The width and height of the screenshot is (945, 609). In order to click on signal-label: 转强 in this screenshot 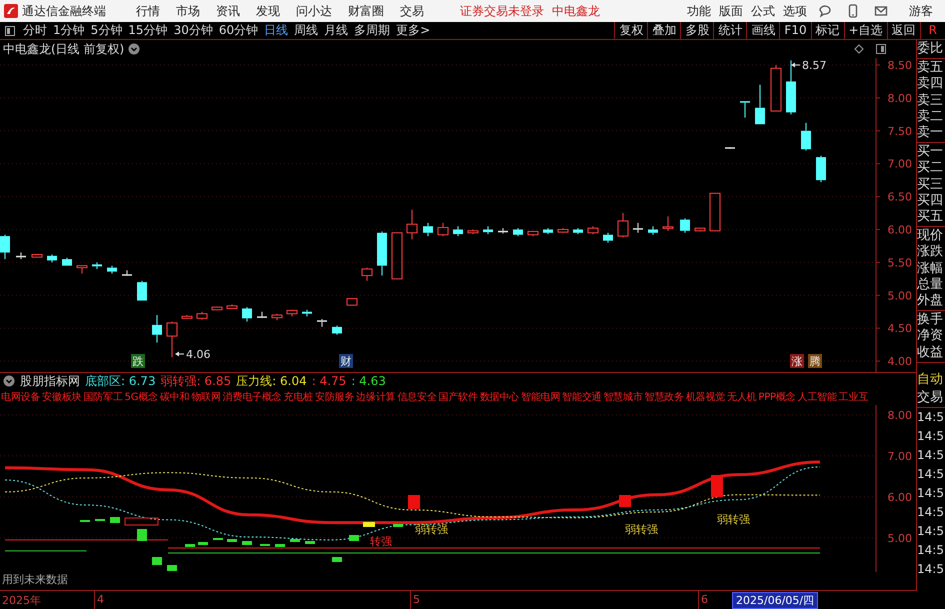, I will do `click(381, 541)`.